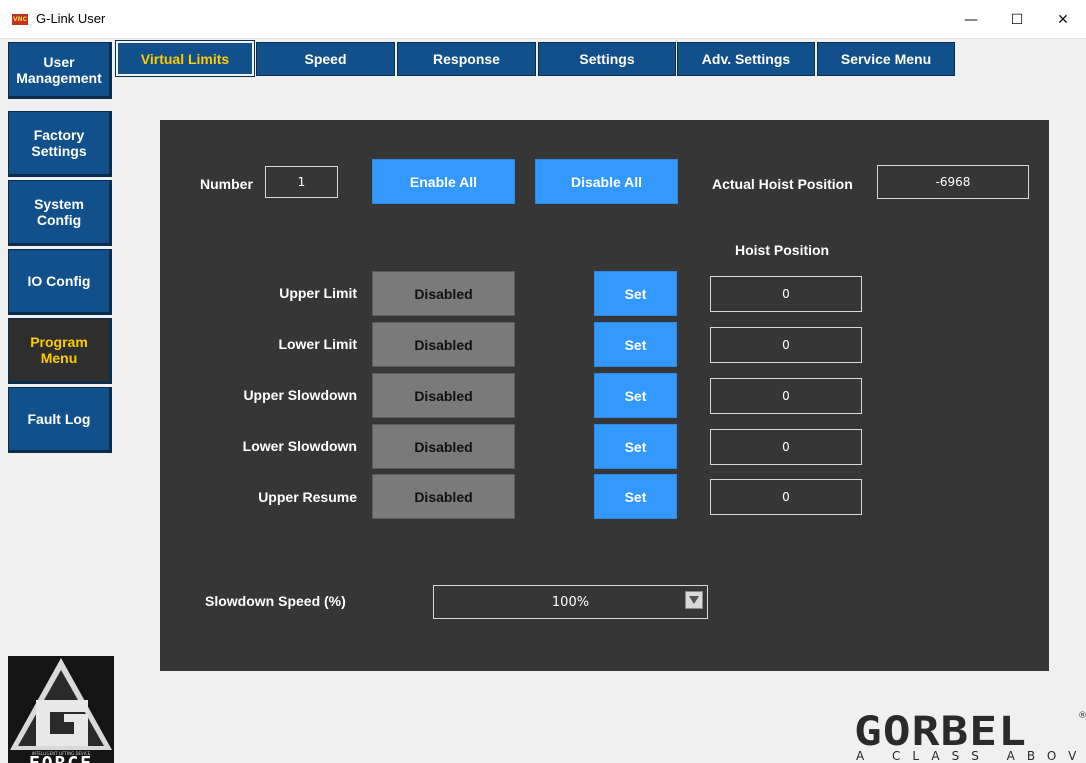  Describe the element at coordinates (60, 70) in the screenshot. I see `sidebar-item-user-management: User Management` at that location.